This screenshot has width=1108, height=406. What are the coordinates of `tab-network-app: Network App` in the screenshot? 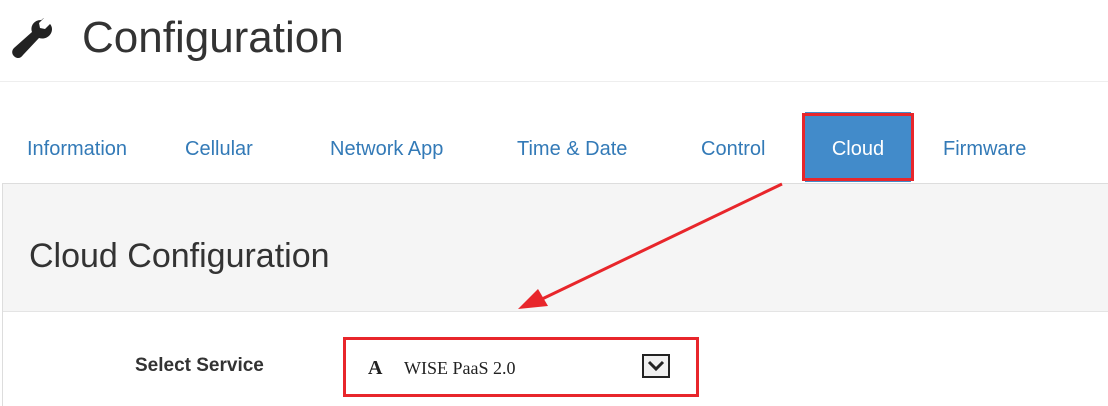 It's located at (386, 147).